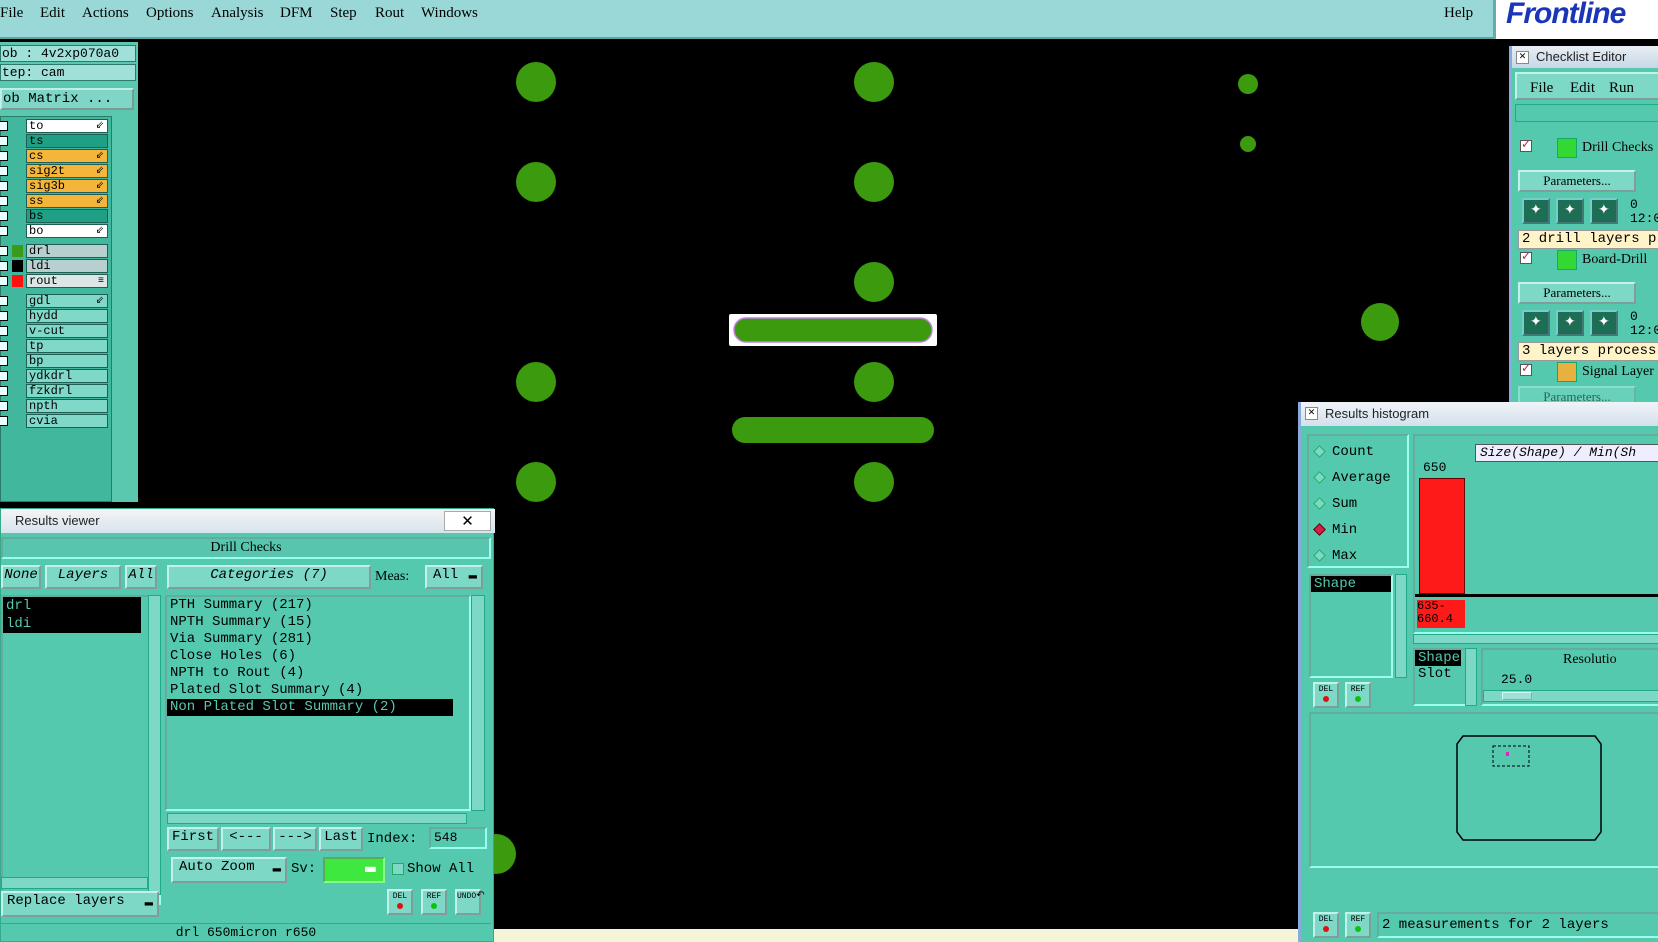  Describe the element at coordinates (1483, 790) in the screenshot. I see `board-preview` at that location.